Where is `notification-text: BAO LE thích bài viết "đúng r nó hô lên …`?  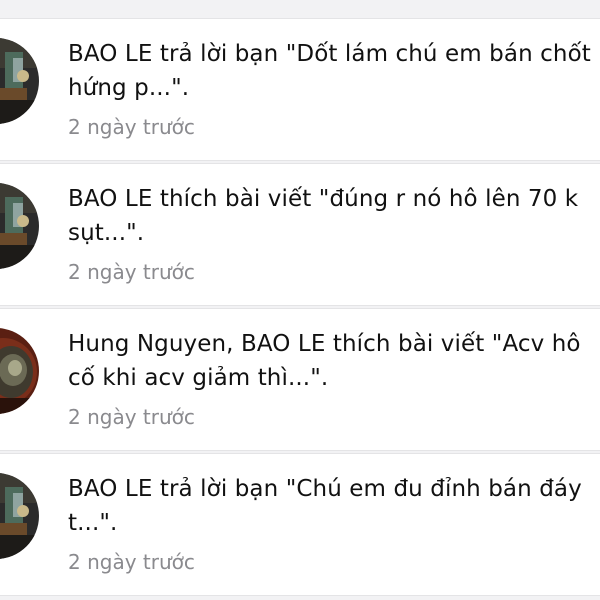 notification-text: BAO LE thích bài viết "đúng r nó hô lên … is located at coordinates (334, 216).